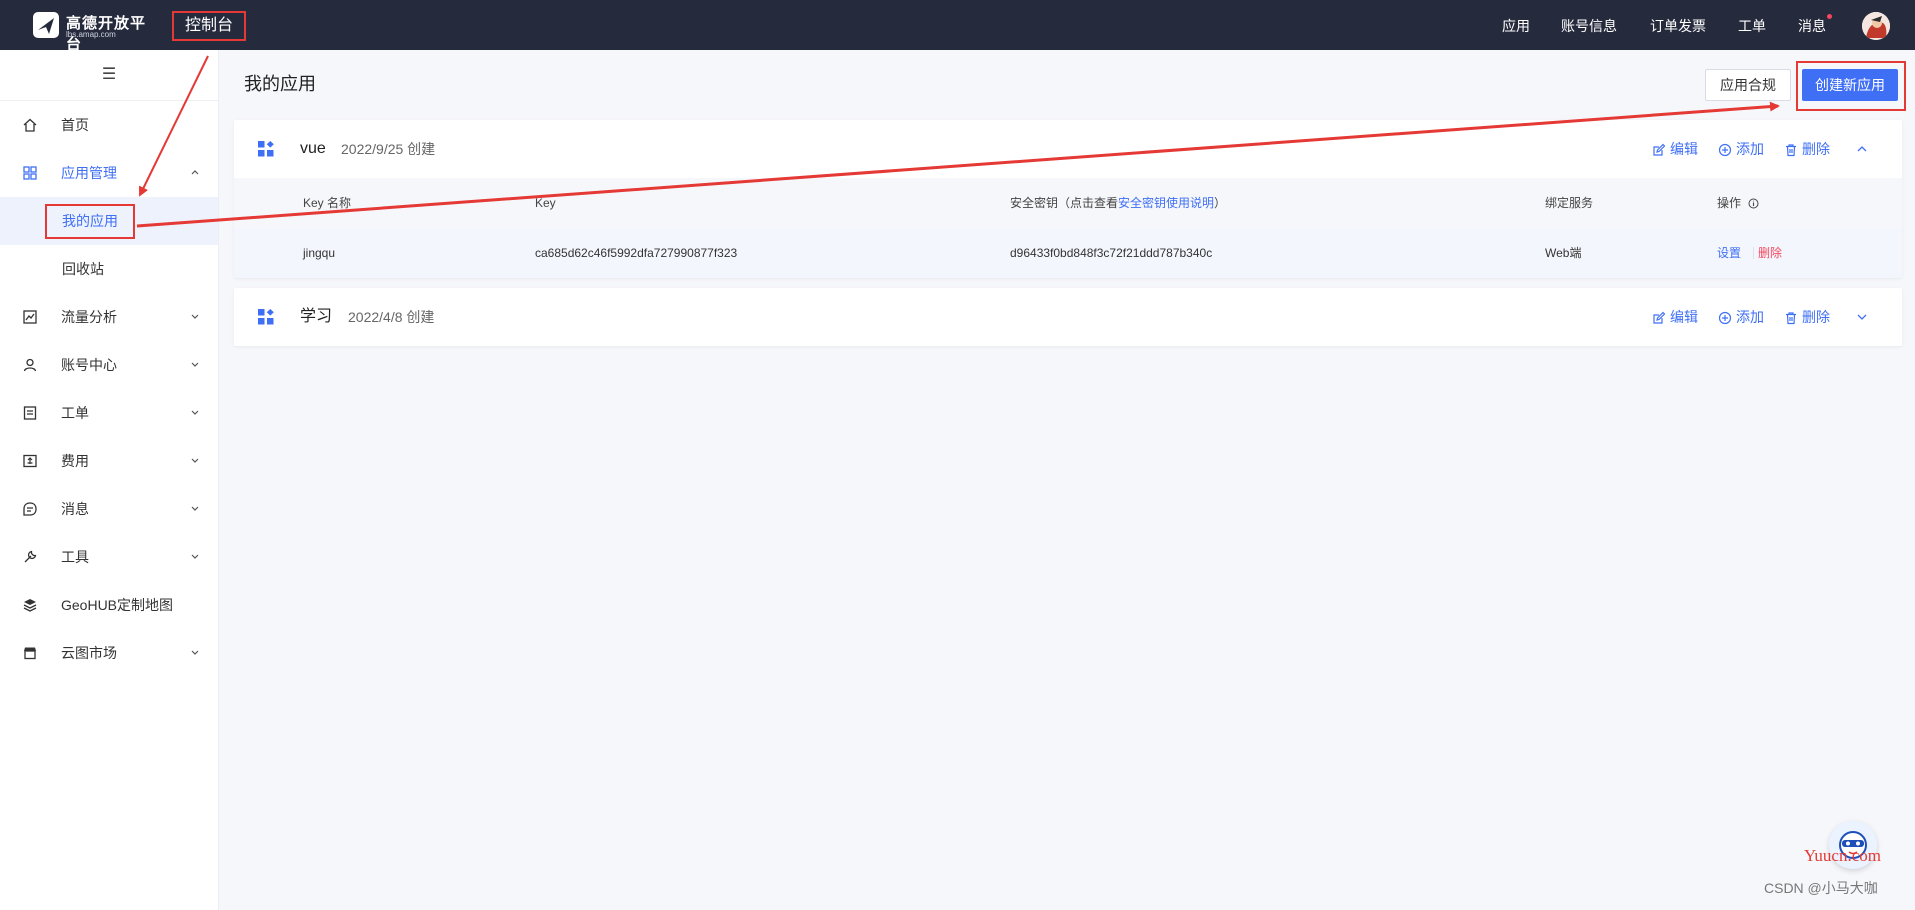  I want to click on csdn-watermark: CSDN @小马大咖, so click(1821, 888).